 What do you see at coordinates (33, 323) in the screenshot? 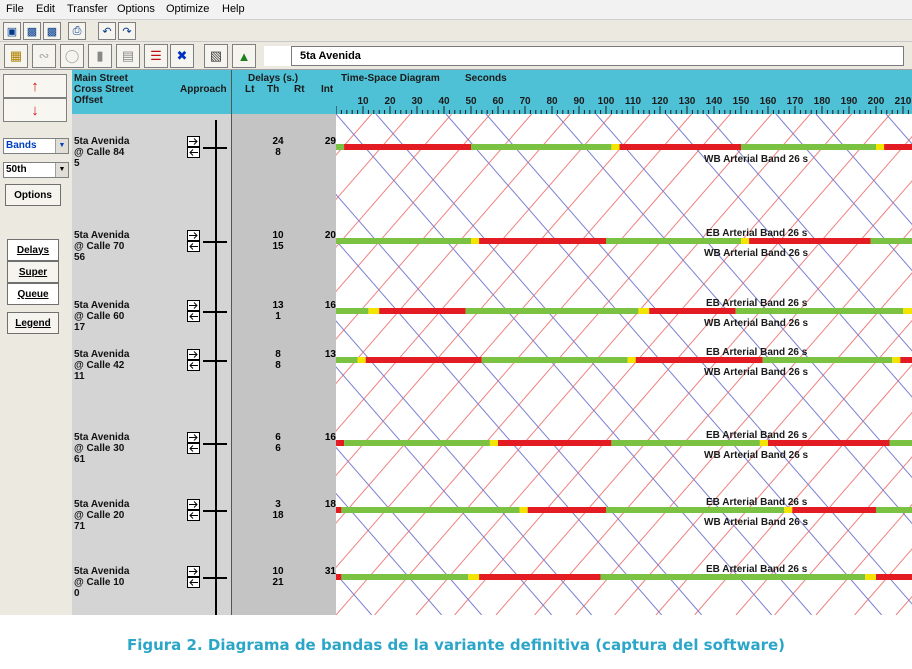
I see `legend-button: Legend` at bounding box center [33, 323].